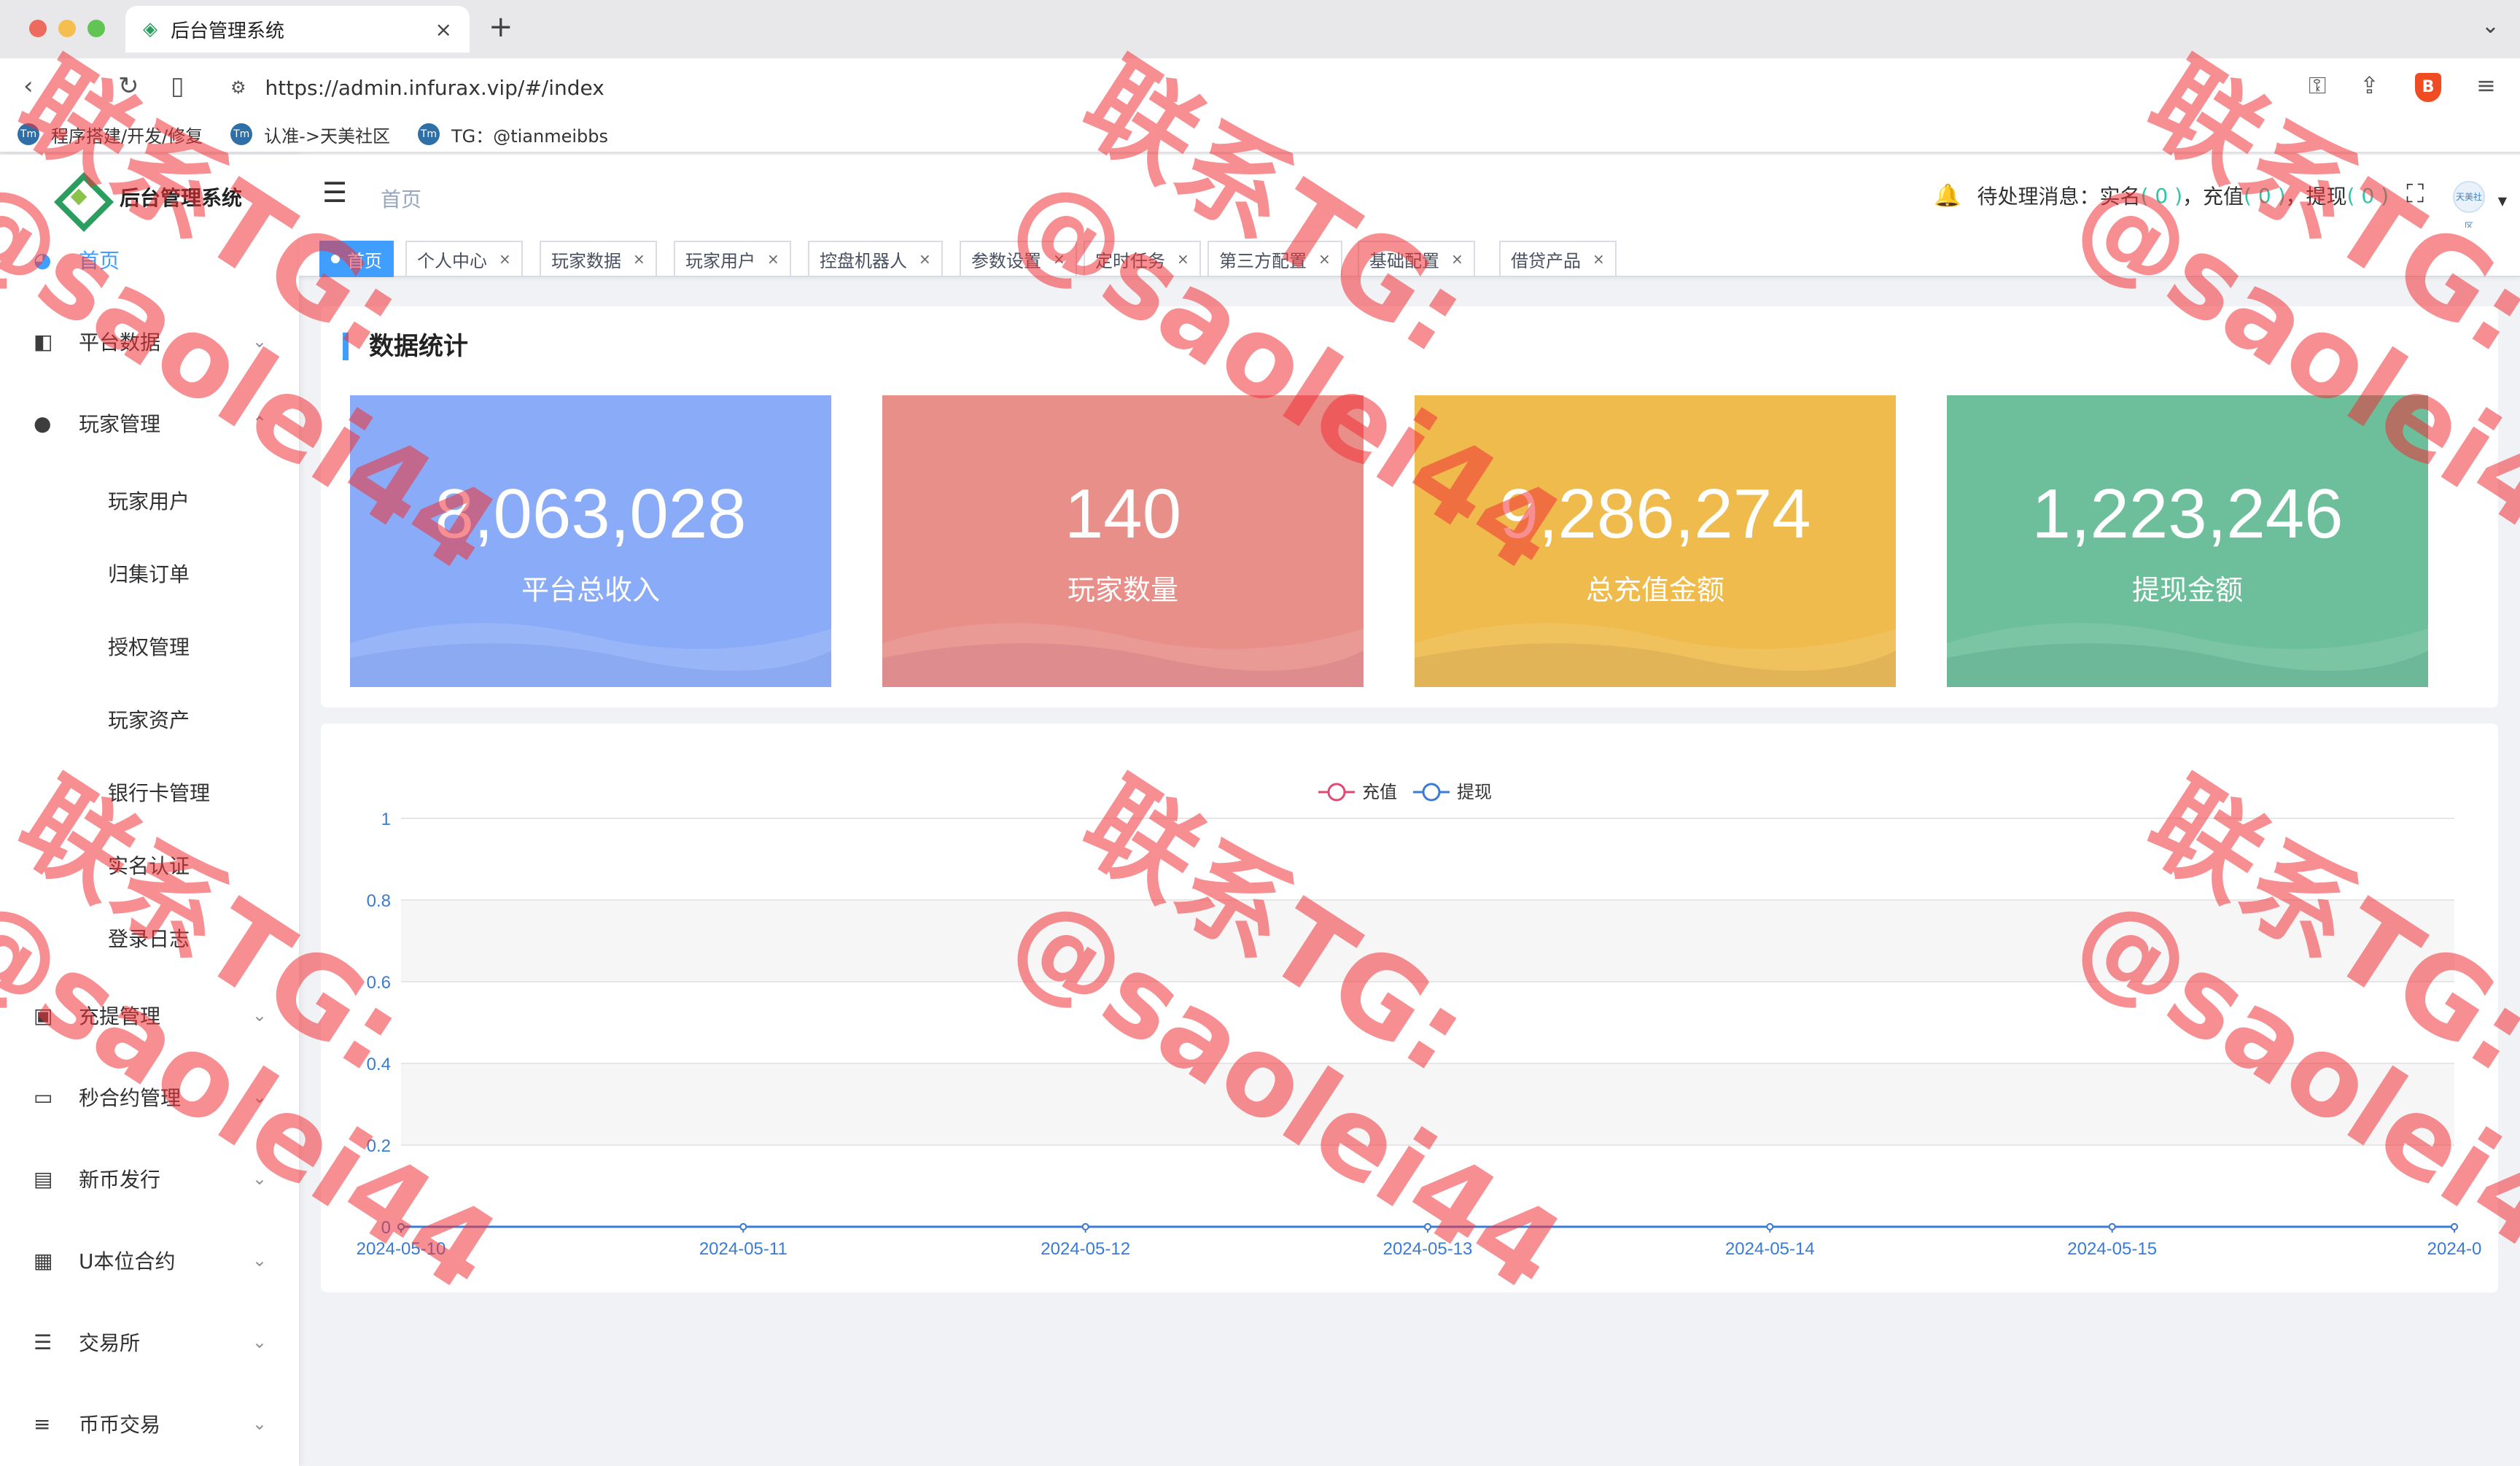 Image resolution: width=2520 pixels, height=1466 pixels. What do you see at coordinates (401, 1249) in the screenshot?
I see `x-tick-label: 2024-05-10` at bounding box center [401, 1249].